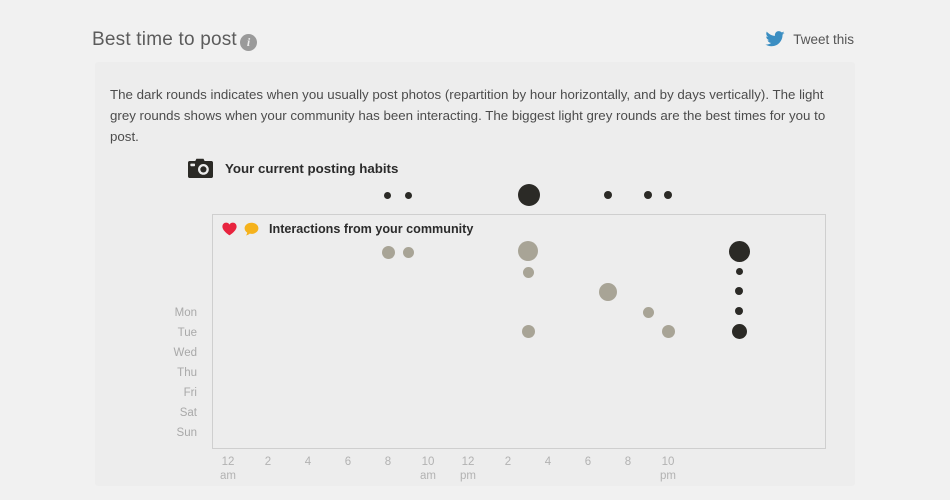 This screenshot has width=950, height=500. I want to click on tweet-this-button: Tweet this, so click(809, 39).